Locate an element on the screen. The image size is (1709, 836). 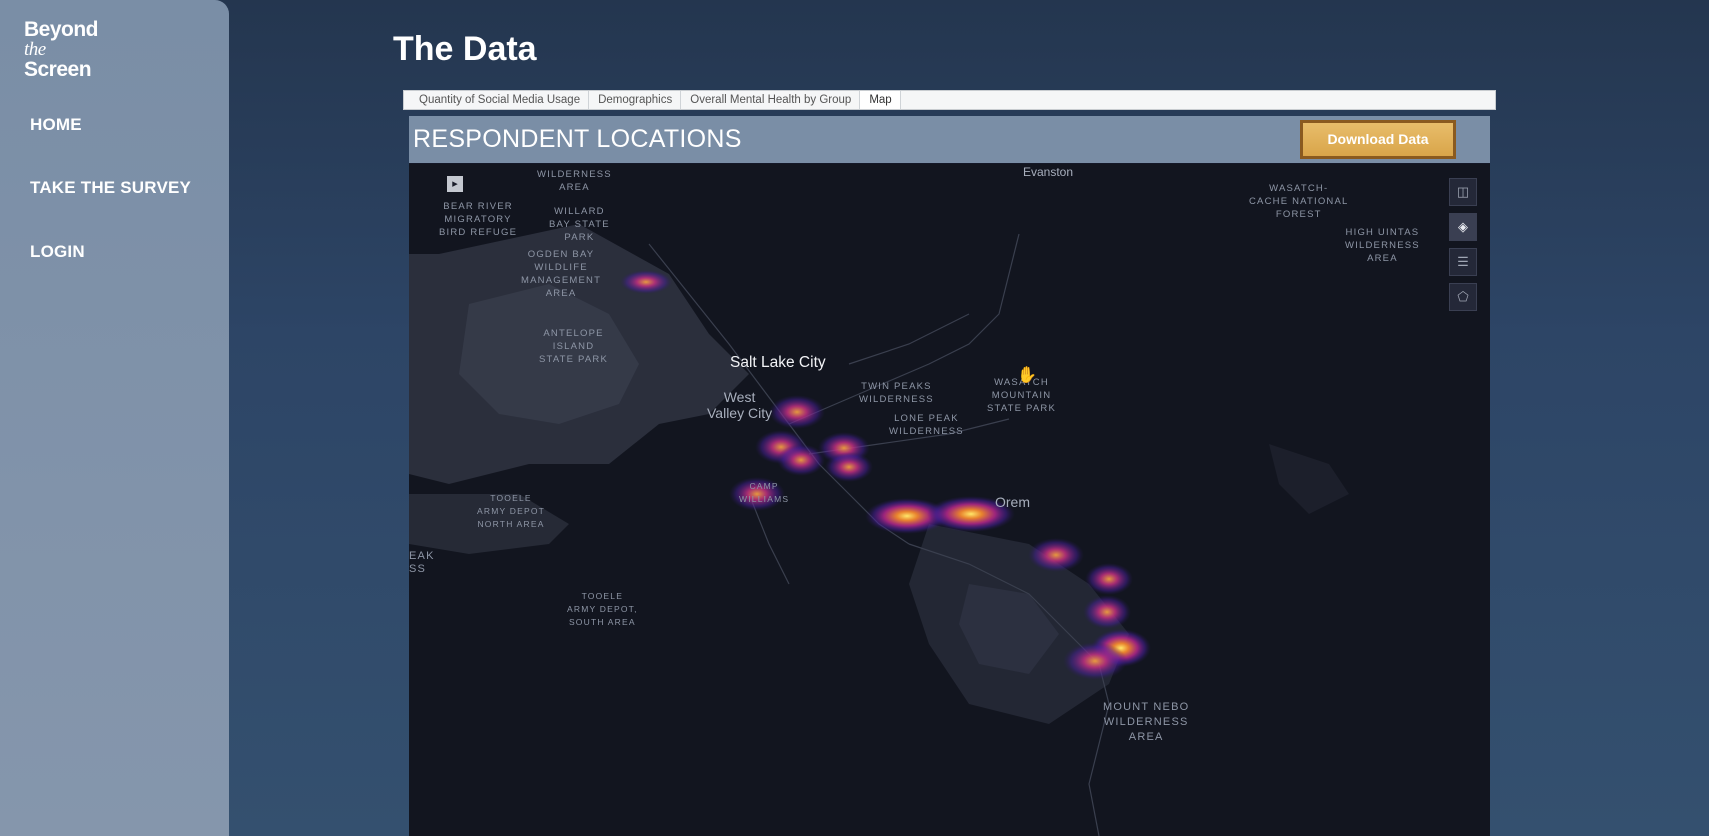
label-text: LONE PEAK WILDERNESS is located at coordinates (926, 425).